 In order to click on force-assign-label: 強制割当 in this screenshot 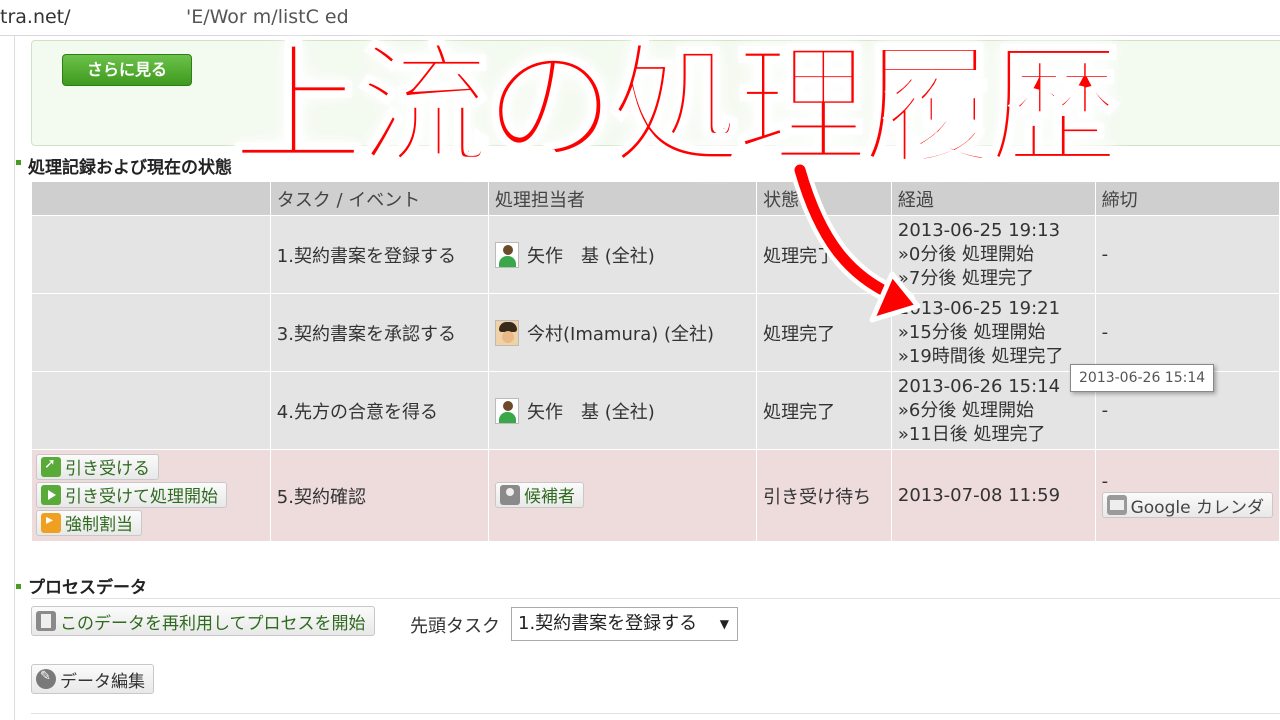, I will do `click(99, 525)`.